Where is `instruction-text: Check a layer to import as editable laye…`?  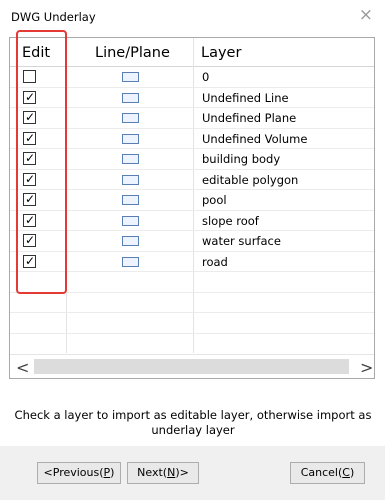 instruction-text: Check a layer to import as editable laye… is located at coordinates (193, 422).